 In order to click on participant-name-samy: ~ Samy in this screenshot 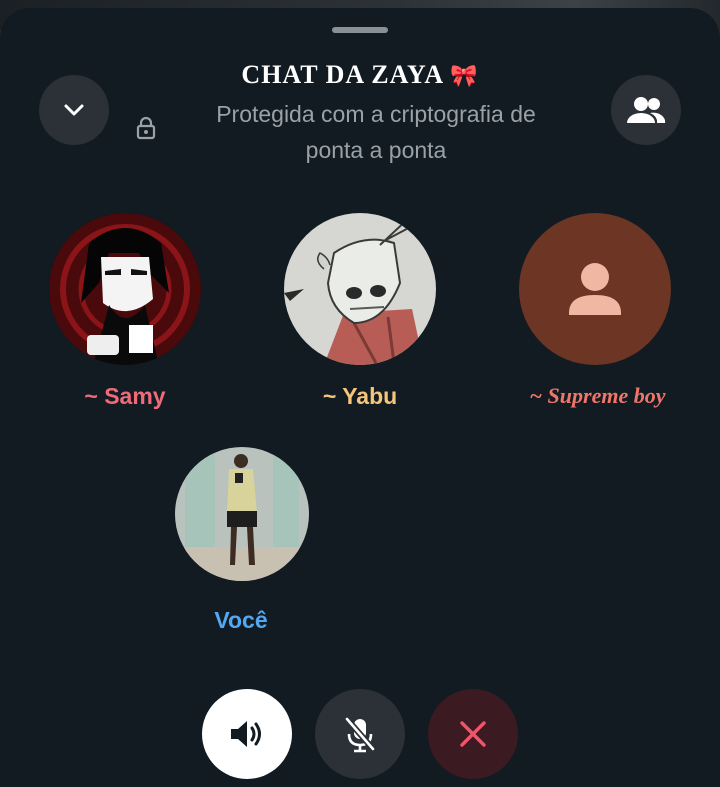, I will do `click(125, 396)`.